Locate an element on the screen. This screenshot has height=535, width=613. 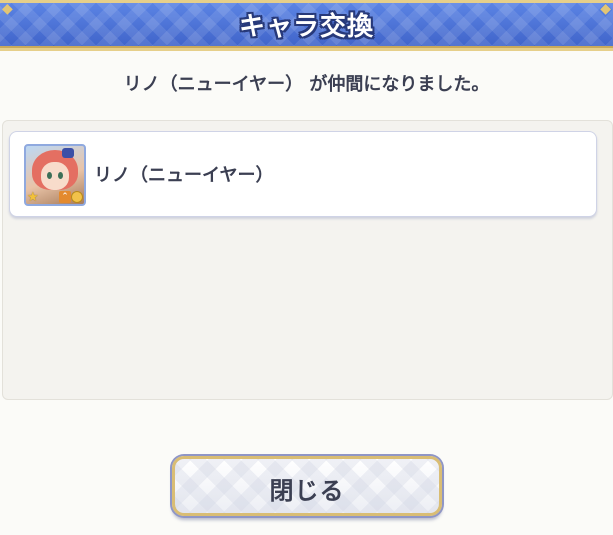
close-button: 閉じる is located at coordinates (307, 486).